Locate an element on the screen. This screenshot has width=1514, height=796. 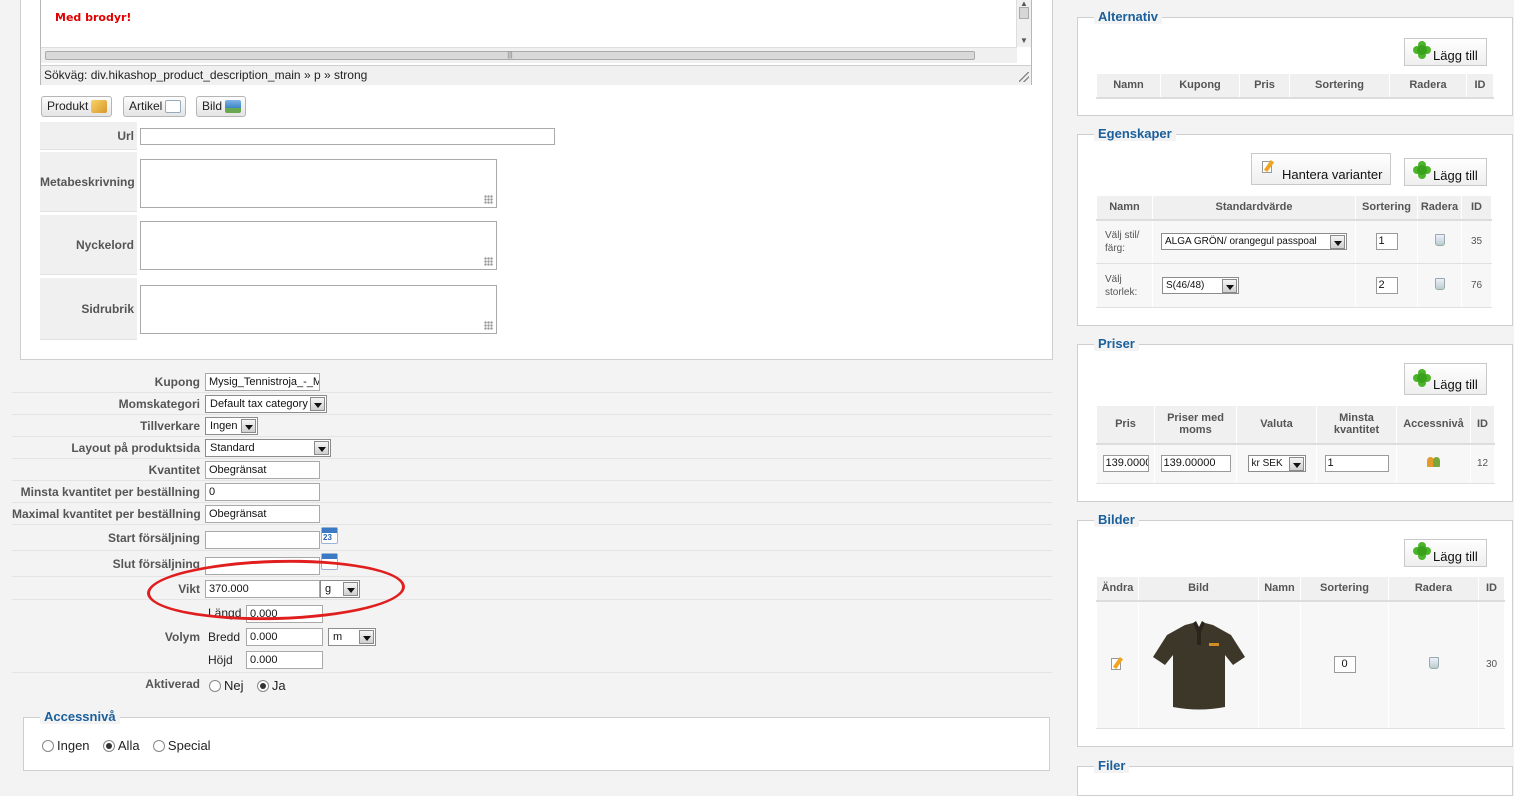
access-all-radio is located at coordinates (108, 745).